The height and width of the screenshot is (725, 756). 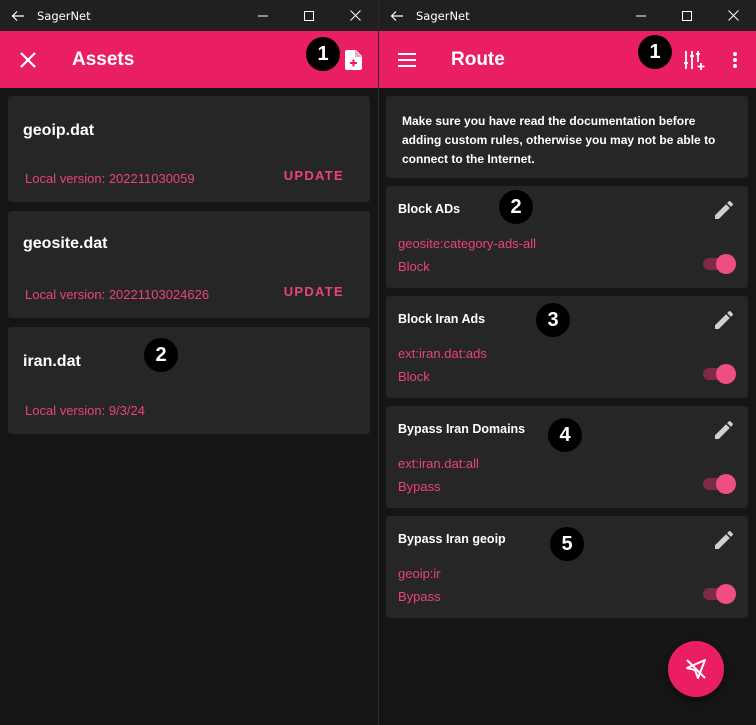 What do you see at coordinates (52, 361) in the screenshot?
I see `asset-name: iran.dat` at bounding box center [52, 361].